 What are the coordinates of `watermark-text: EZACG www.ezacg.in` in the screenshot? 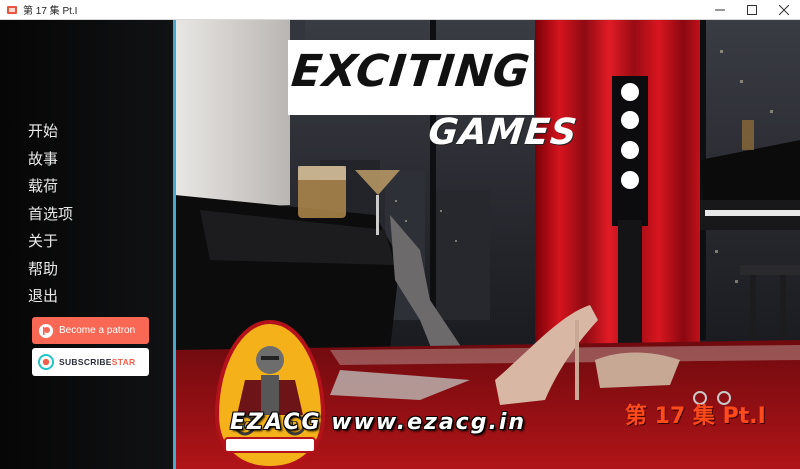 It's located at (378, 422).